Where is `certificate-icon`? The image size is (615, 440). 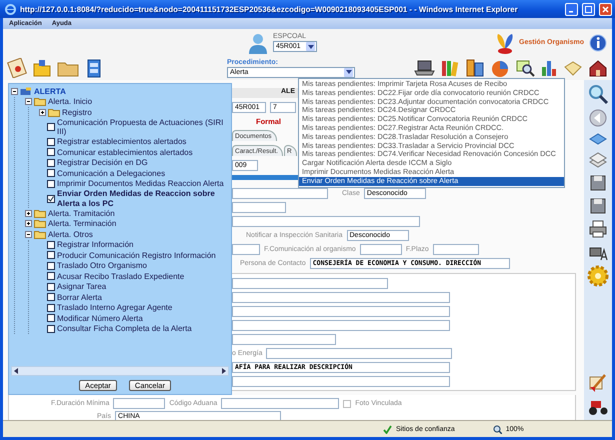
certificate-icon is located at coordinates (17, 68).